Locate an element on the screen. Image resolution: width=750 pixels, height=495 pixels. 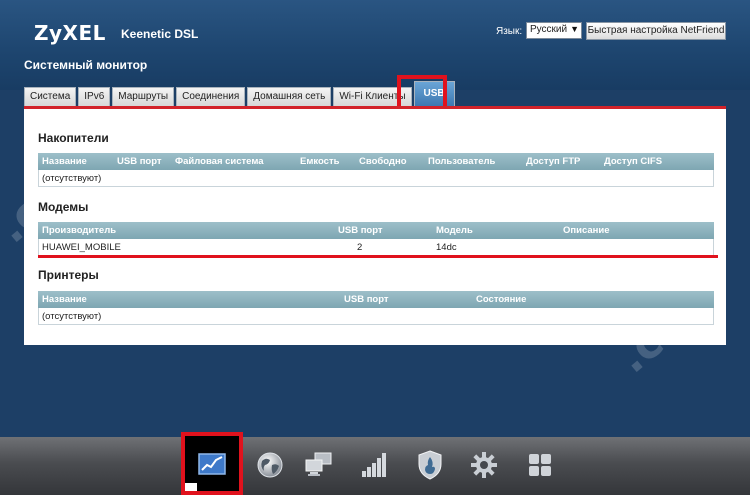
column-header: Производитель is located at coordinates (79, 230).